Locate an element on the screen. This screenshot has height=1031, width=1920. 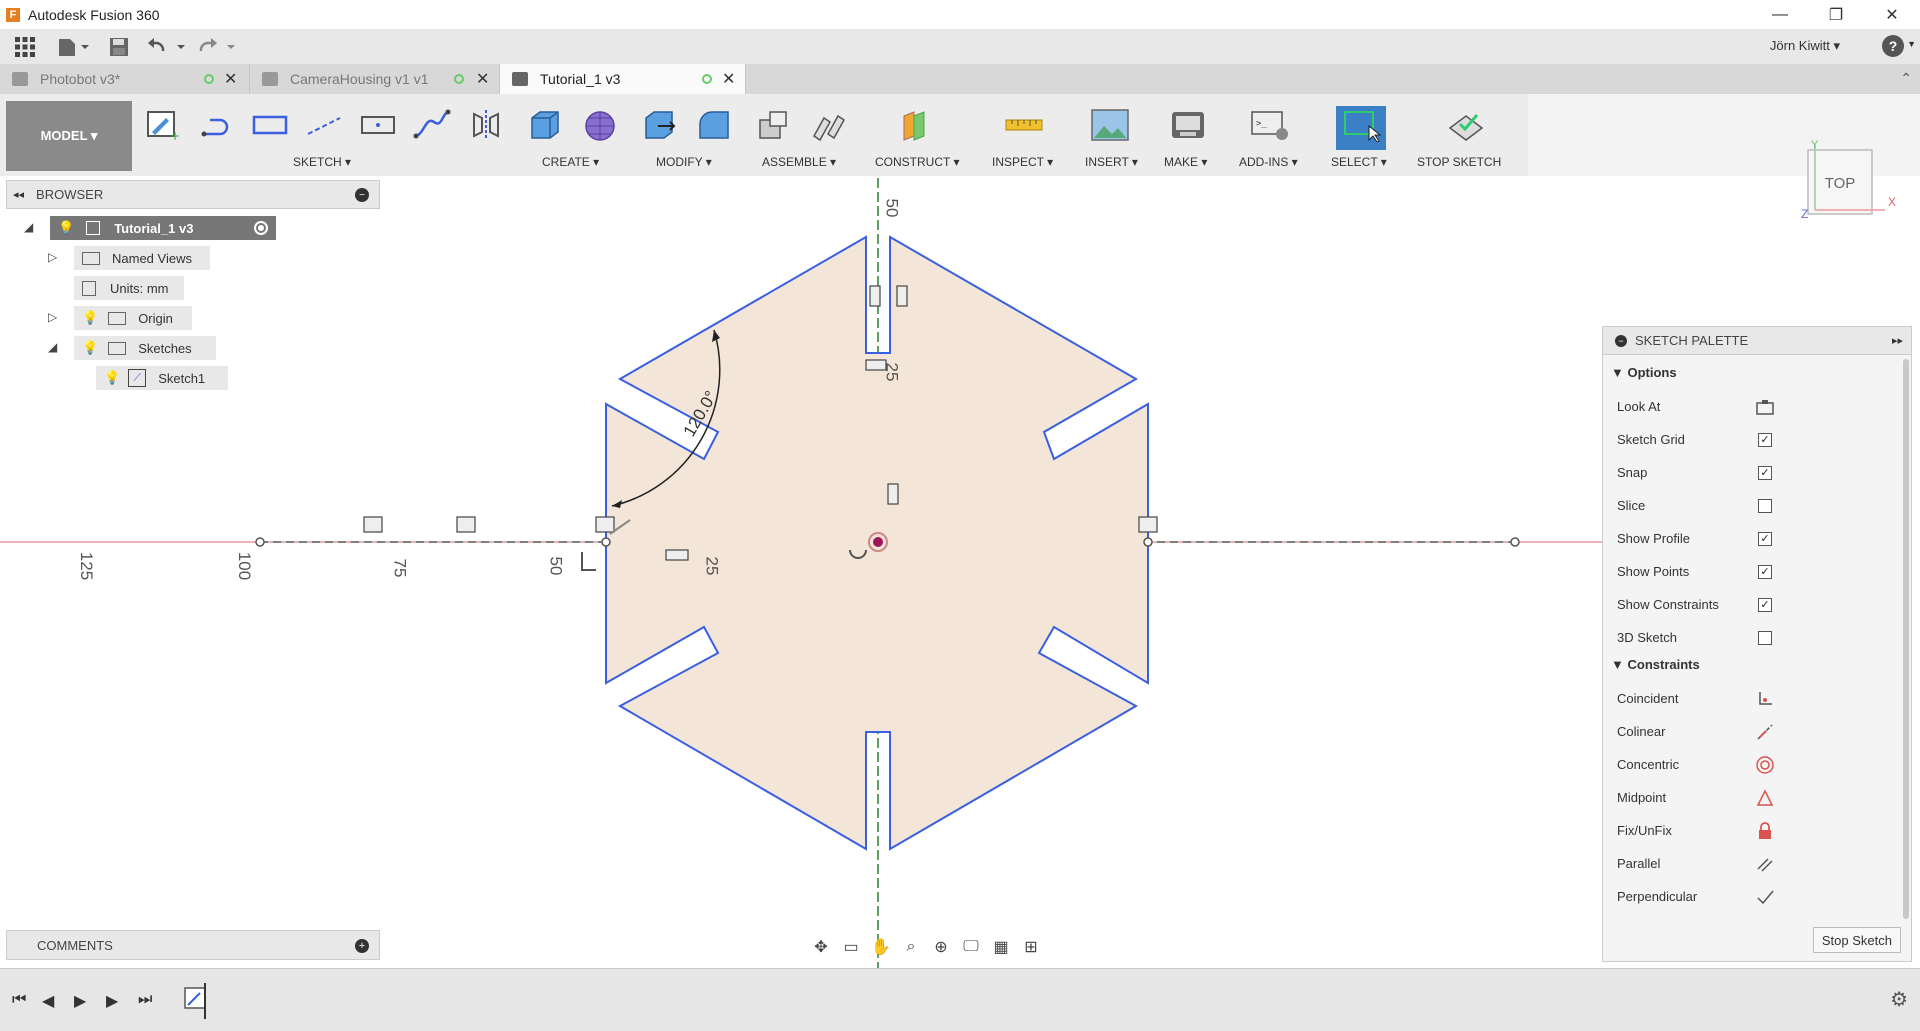
minimize-button: — is located at coordinates (1780, 14).